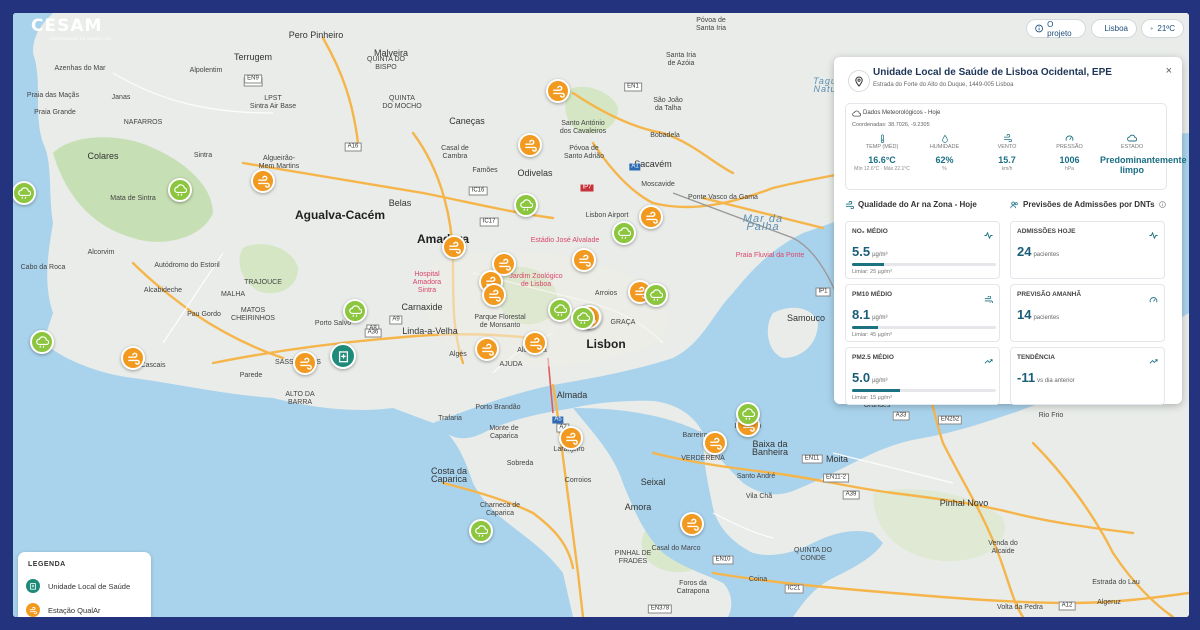 The height and width of the screenshot is (630, 1200). What do you see at coordinates (1069, 160) in the screenshot?
I see `weather-value: 1006` at bounding box center [1069, 160].